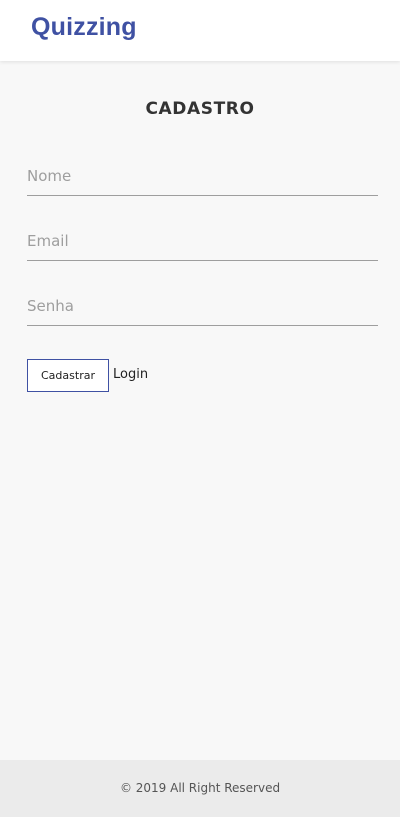 The width and height of the screenshot is (400, 817). Describe the element at coordinates (68, 375) in the screenshot. I see `register-button: Cadastrar` at that location.